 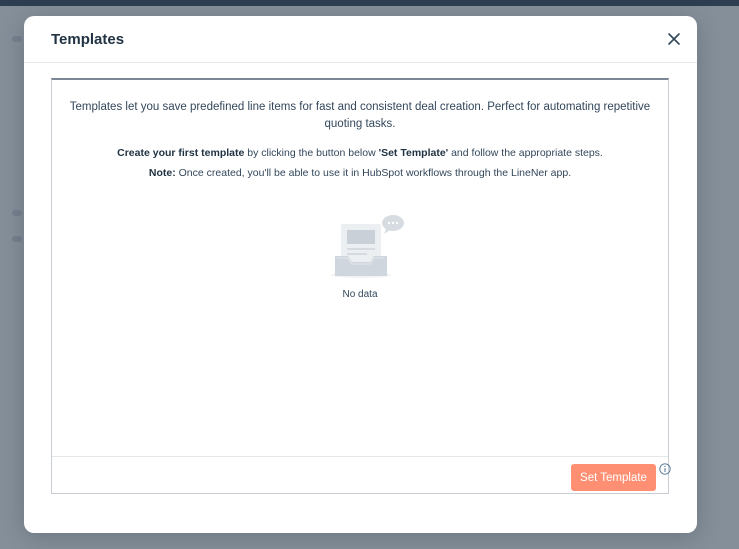 What do you see at coordinates (162, 173) in the screenshot?
I see `note-label: Note:` at bounding box center [162, 173].